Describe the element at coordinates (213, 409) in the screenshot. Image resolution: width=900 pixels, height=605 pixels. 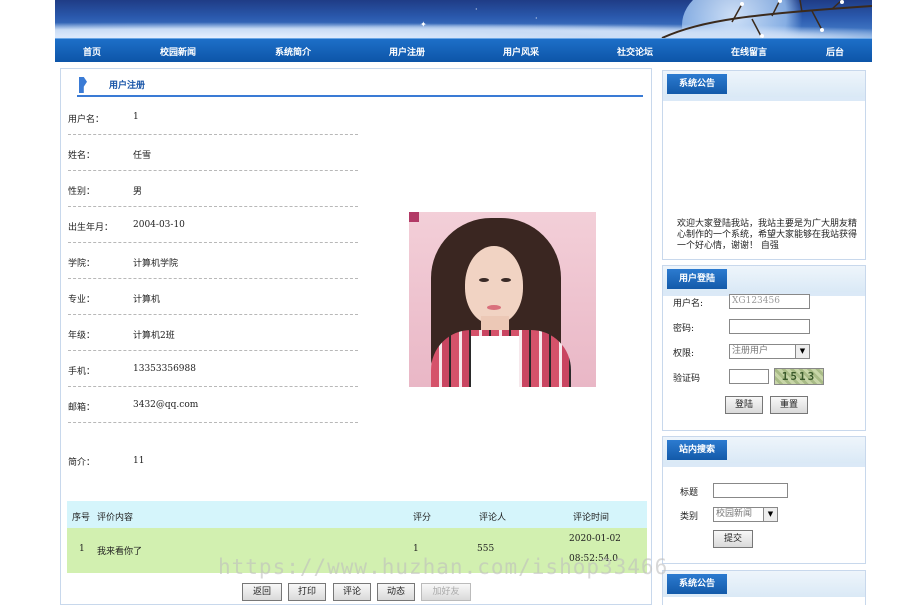
I see `field-row-email: 邮箱： 3432@qq.com` at that location.